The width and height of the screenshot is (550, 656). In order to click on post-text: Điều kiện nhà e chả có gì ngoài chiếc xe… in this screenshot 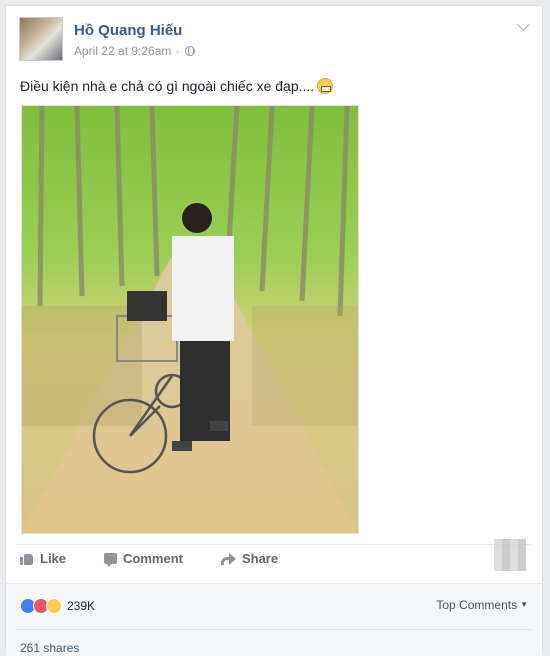, I will do `click(177, 86)`.